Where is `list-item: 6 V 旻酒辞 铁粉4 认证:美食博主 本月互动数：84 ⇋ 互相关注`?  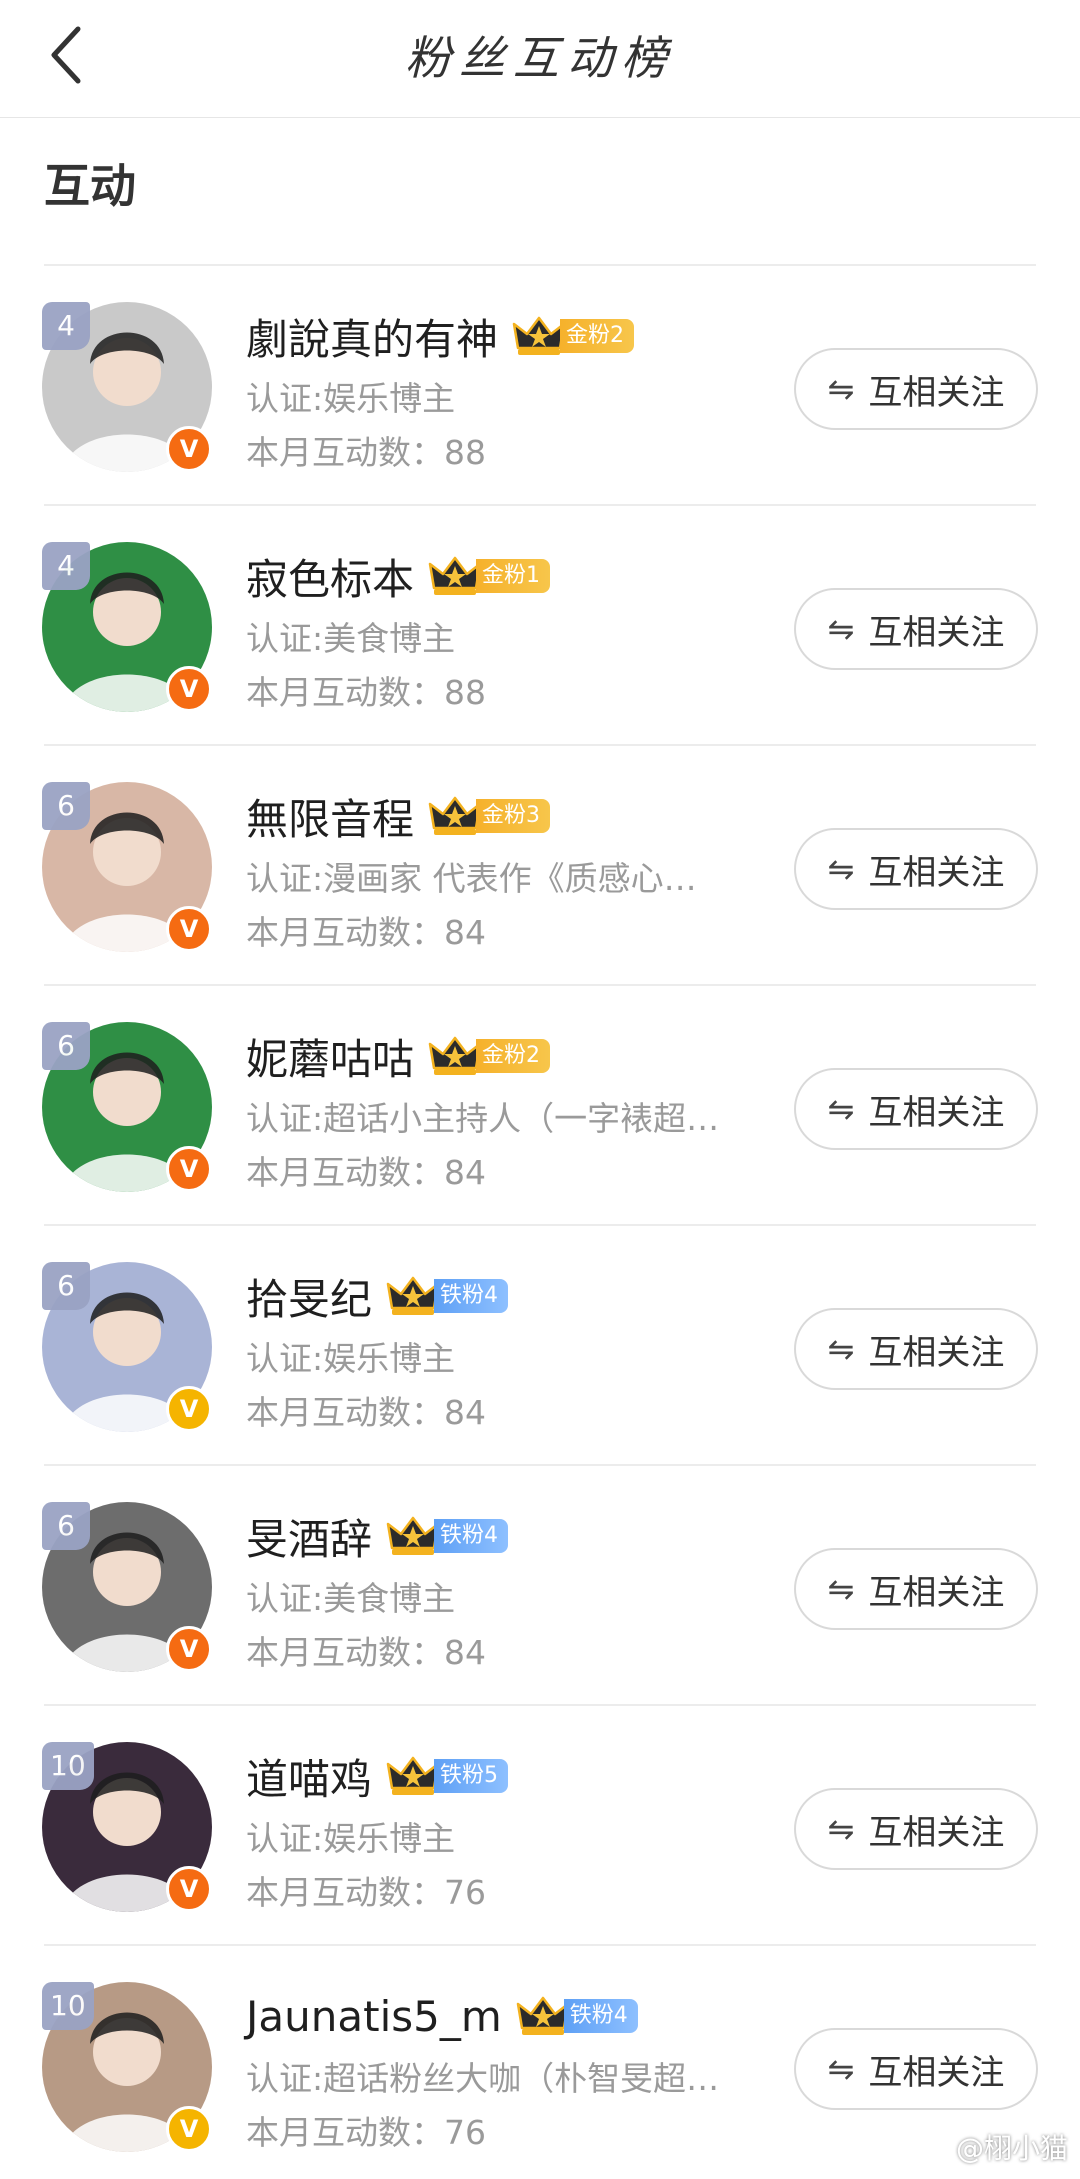 list-item: 6 V 旻酒辞 铁粉4 认证:美食博主 本月互动数：84 ⇋ 互相关注 is located at coordinates (540, 1586).